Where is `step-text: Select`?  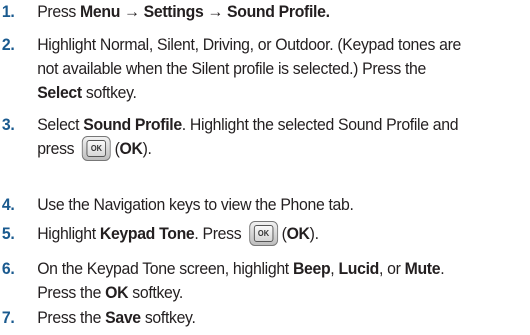
step-text: Select is located at coordinates (60, 124).